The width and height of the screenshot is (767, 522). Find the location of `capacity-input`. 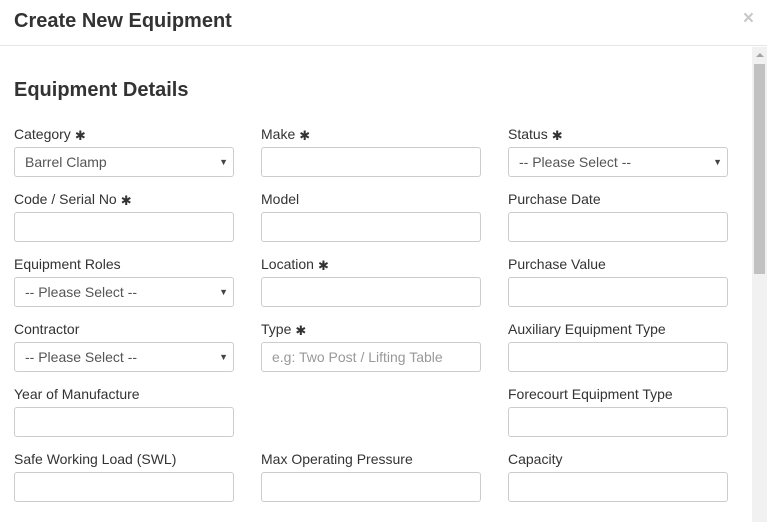

capacity-input is located at coordinates (618, 487).